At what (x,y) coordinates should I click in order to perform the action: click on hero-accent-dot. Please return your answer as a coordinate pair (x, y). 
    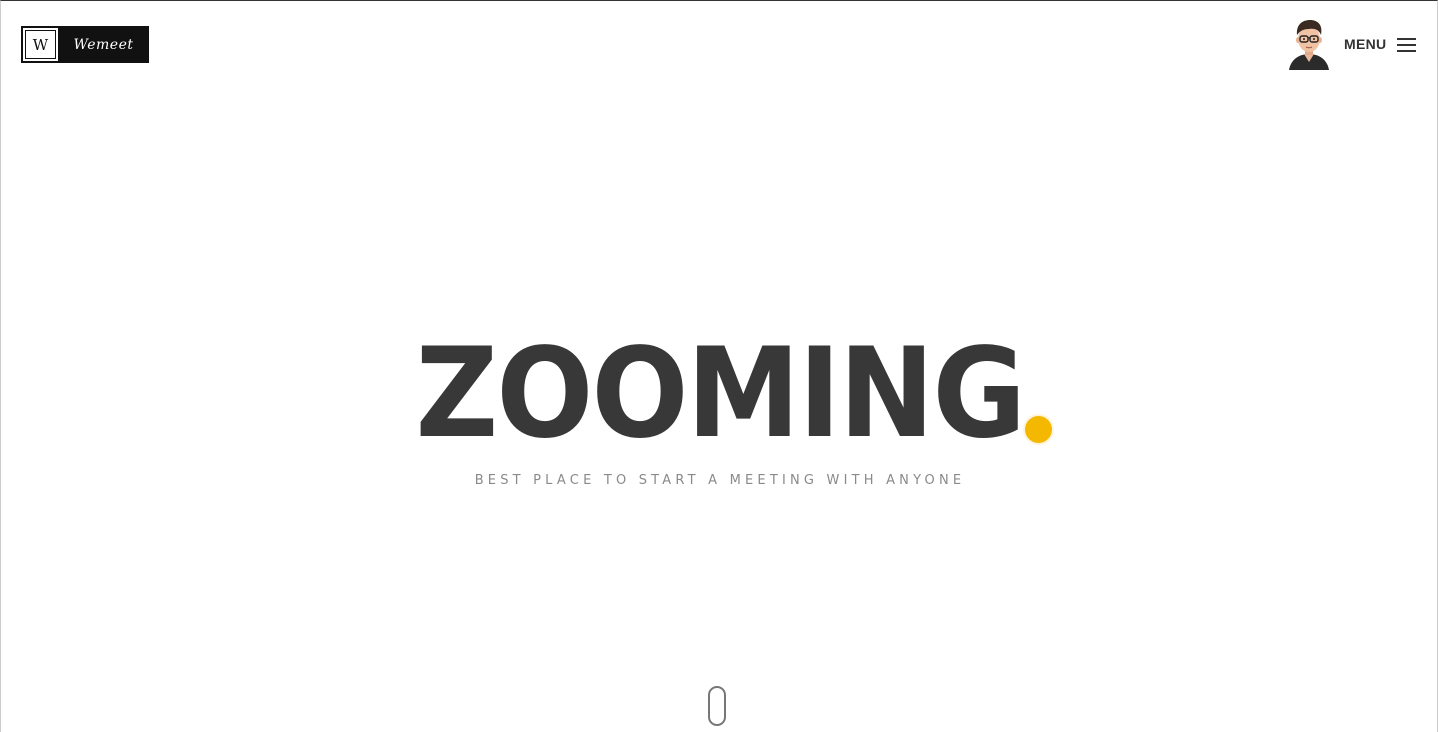
    Looking at the image, I should click on (1038, 429).